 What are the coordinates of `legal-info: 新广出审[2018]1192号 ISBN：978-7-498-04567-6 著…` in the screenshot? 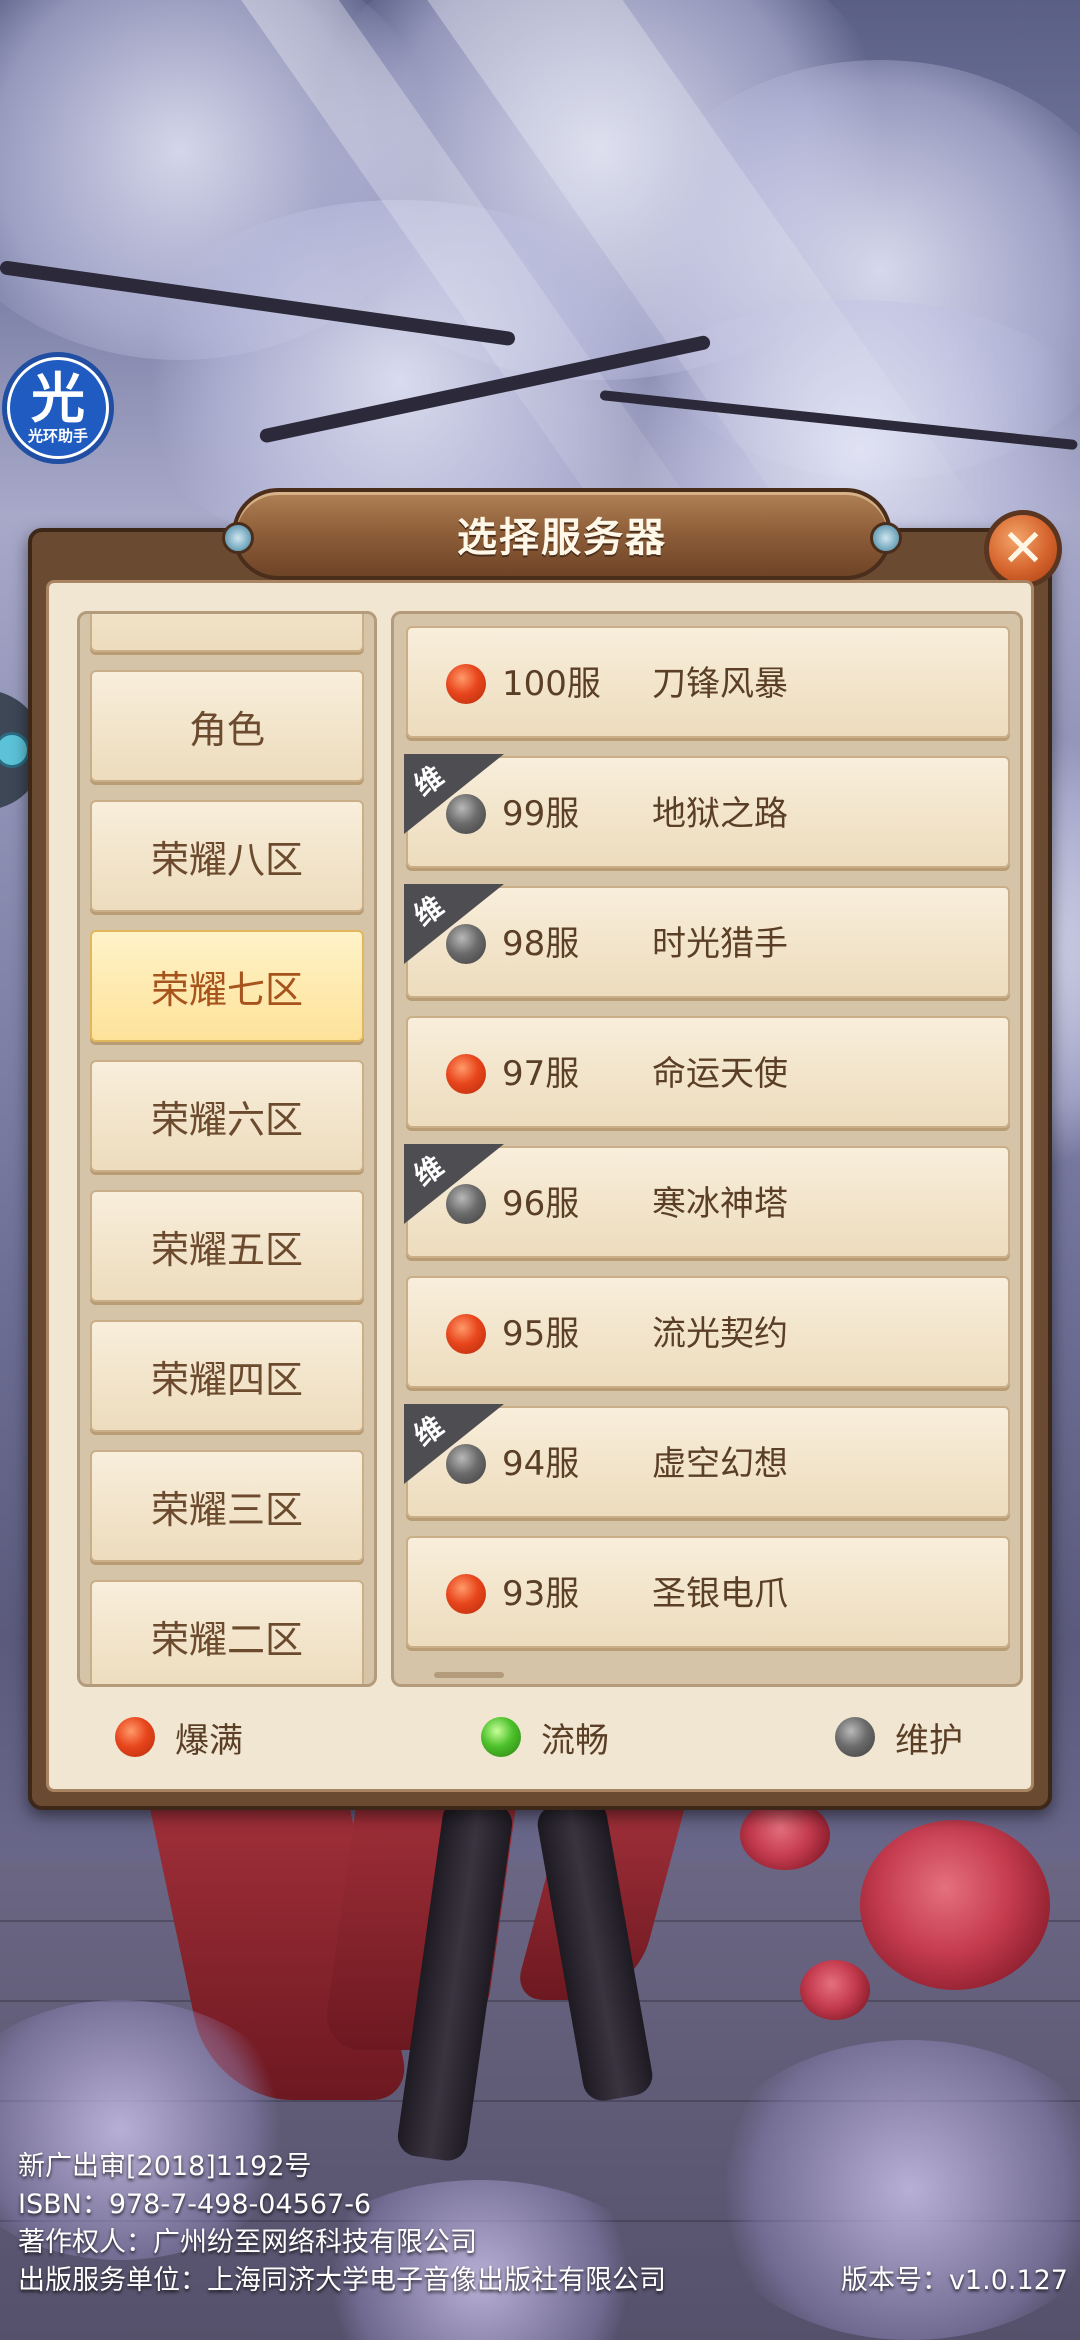 It's located at (342, 2224).